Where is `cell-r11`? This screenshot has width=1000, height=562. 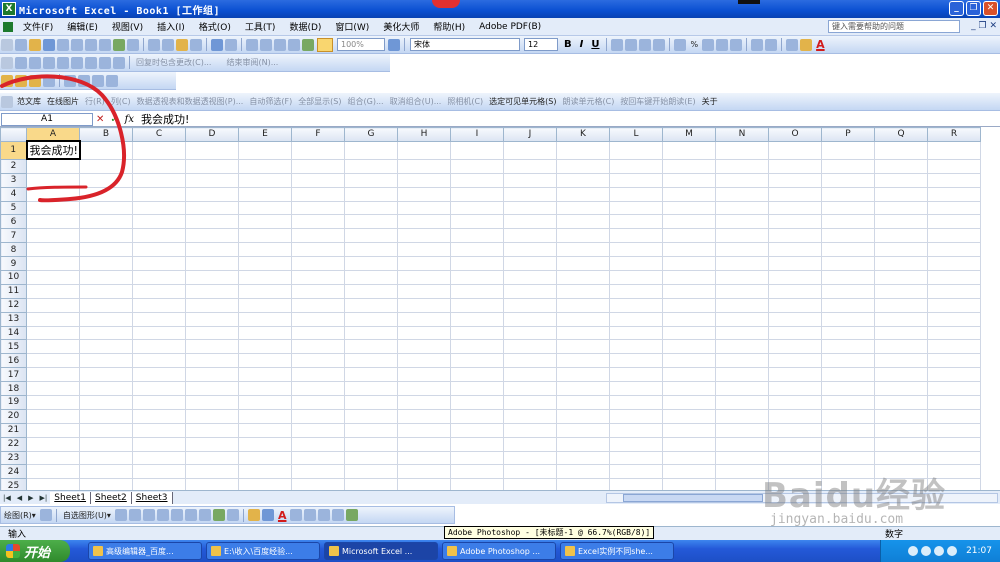 cell-r11 is located at coordinates (954, 291).